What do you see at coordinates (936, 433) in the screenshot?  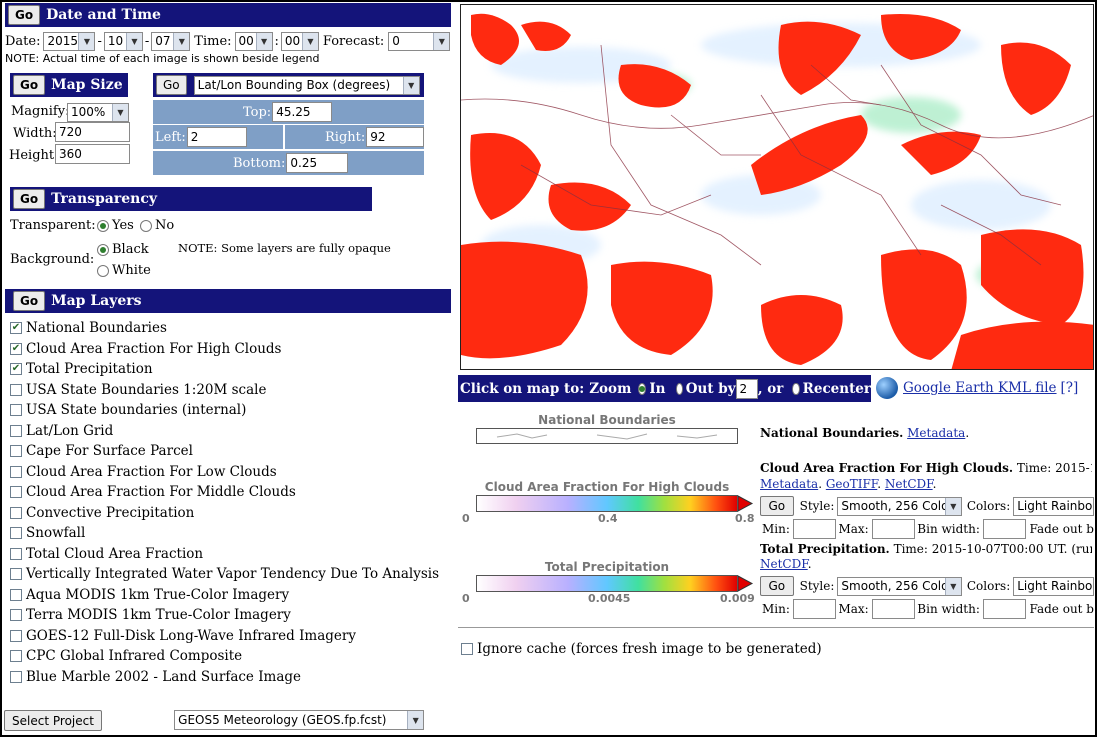 I see `national-metadata-link: Metadata` at bounding box center [936, 433].